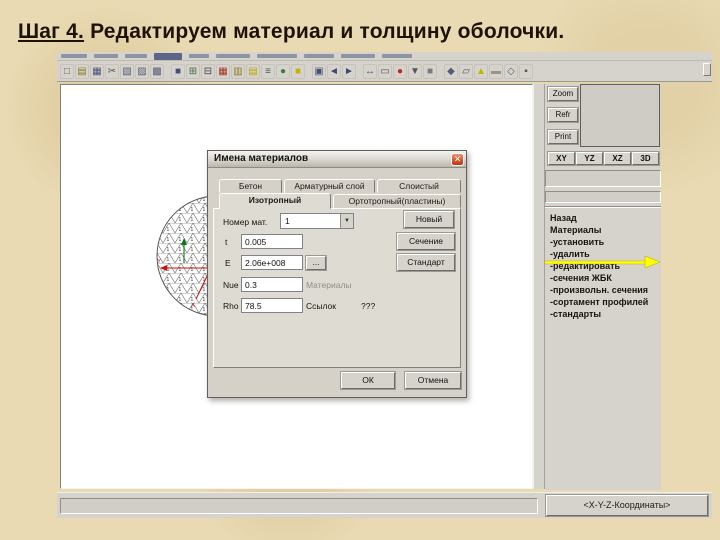 This screenshot has height=540, width=720. I want to click on view-3d-button: 3D, so click(645, 158).